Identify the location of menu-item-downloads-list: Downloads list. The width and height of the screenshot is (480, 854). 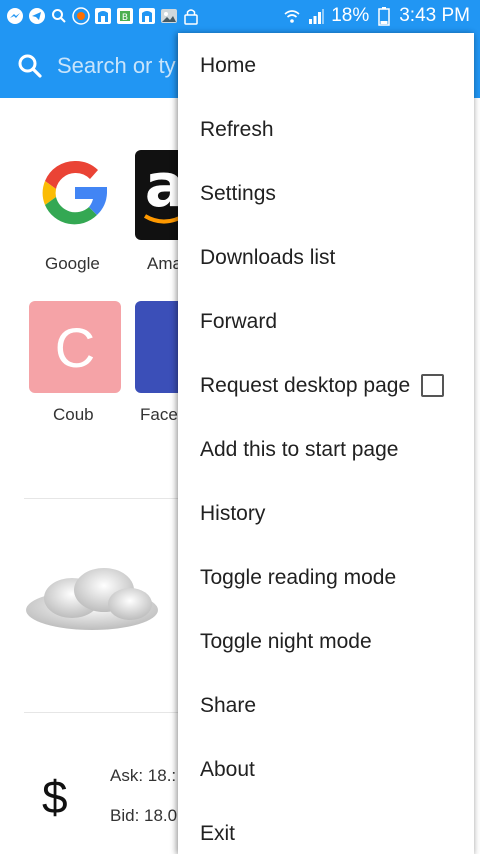
(326, 258).